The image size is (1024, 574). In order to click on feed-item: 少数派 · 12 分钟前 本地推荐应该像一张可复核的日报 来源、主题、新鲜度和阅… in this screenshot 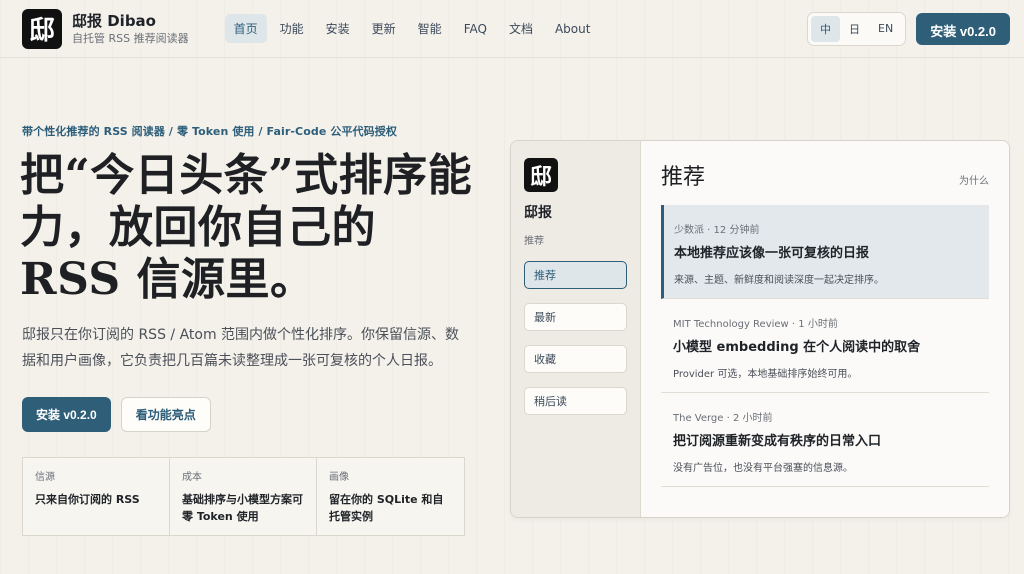, I will do `click(825, 252)`.